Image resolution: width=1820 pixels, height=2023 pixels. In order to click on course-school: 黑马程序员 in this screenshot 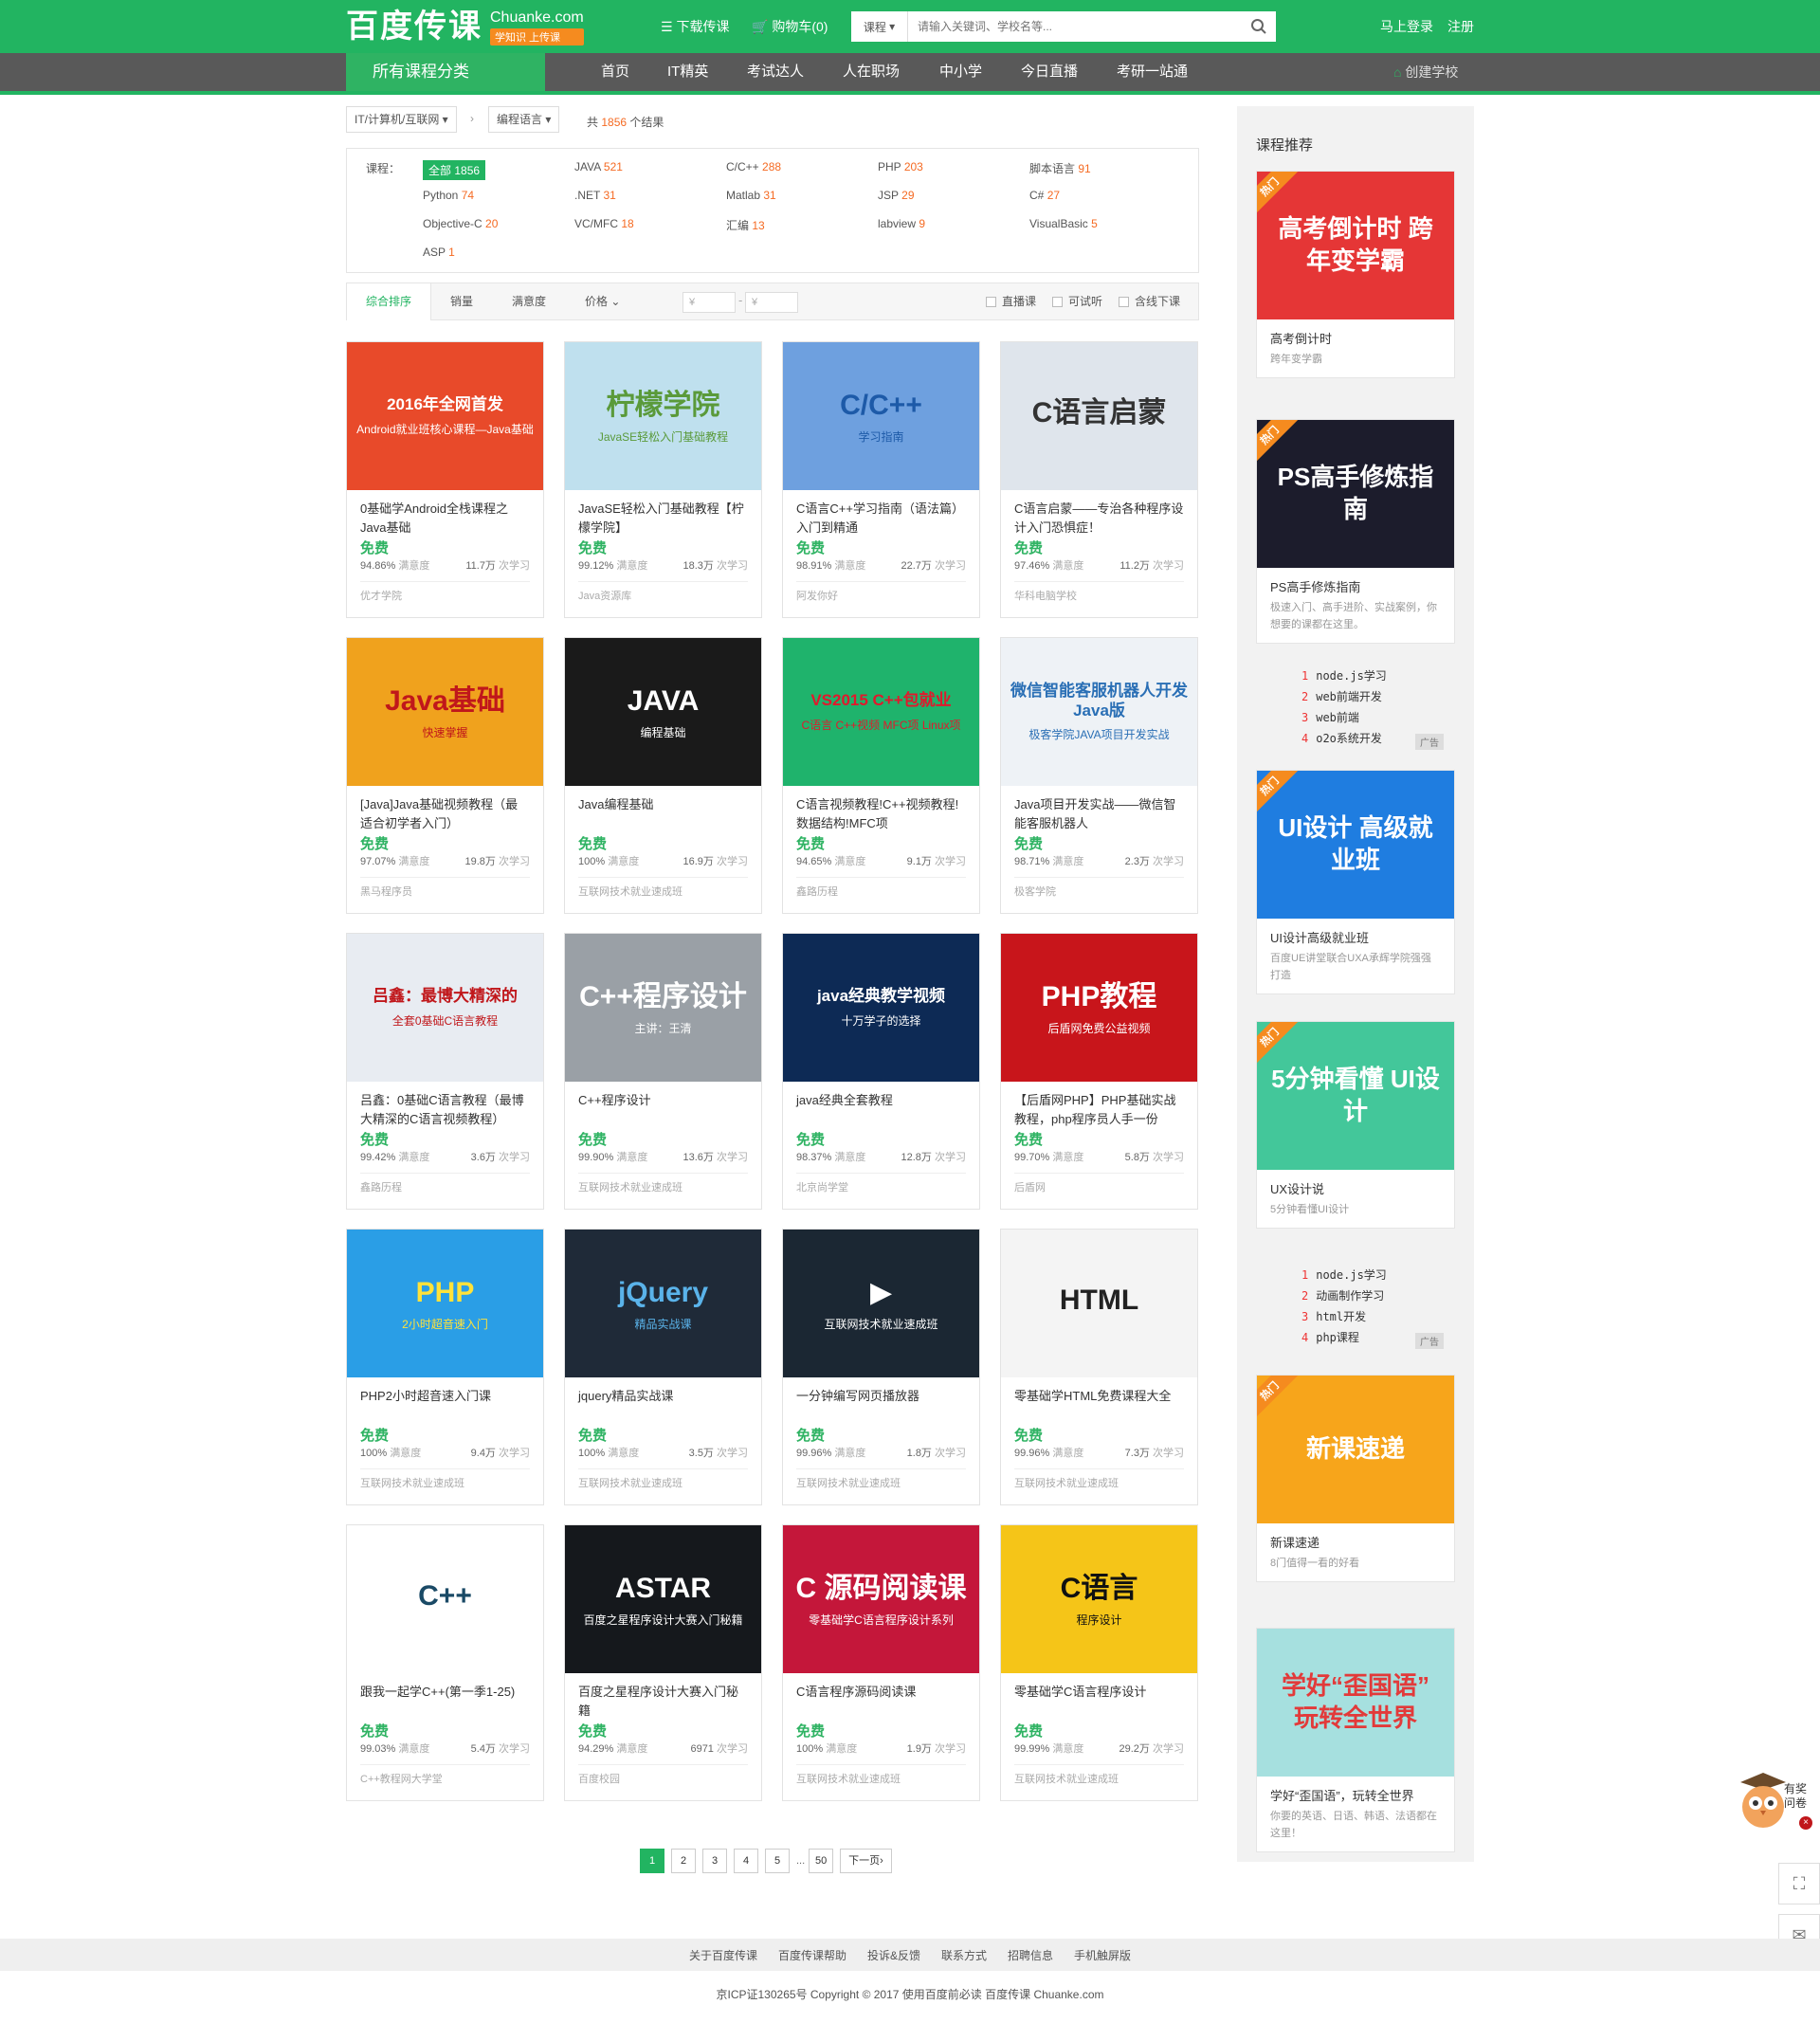, I will do `click(445, 888)`.